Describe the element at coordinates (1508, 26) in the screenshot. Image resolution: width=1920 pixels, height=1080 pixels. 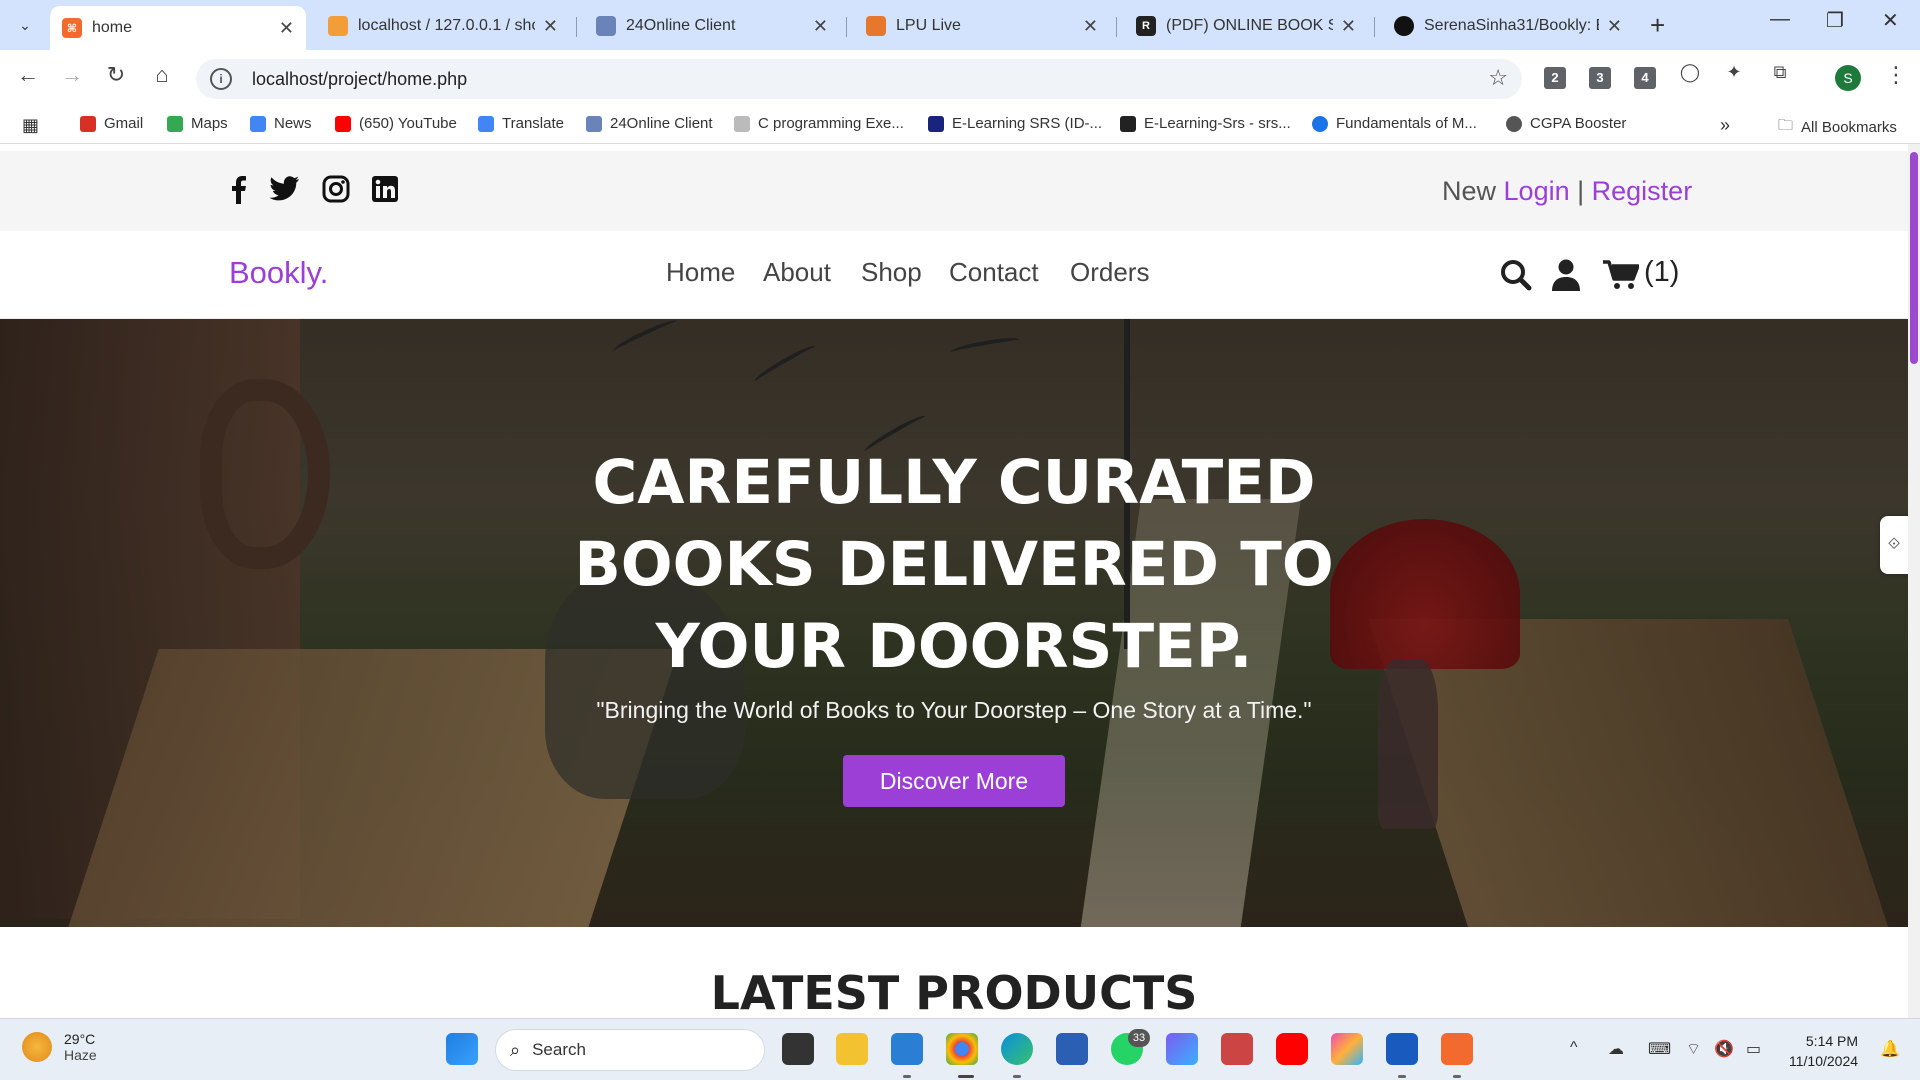
I see `tab-github: SerenaSinha31/Bookly: Bo ✕` at that location.